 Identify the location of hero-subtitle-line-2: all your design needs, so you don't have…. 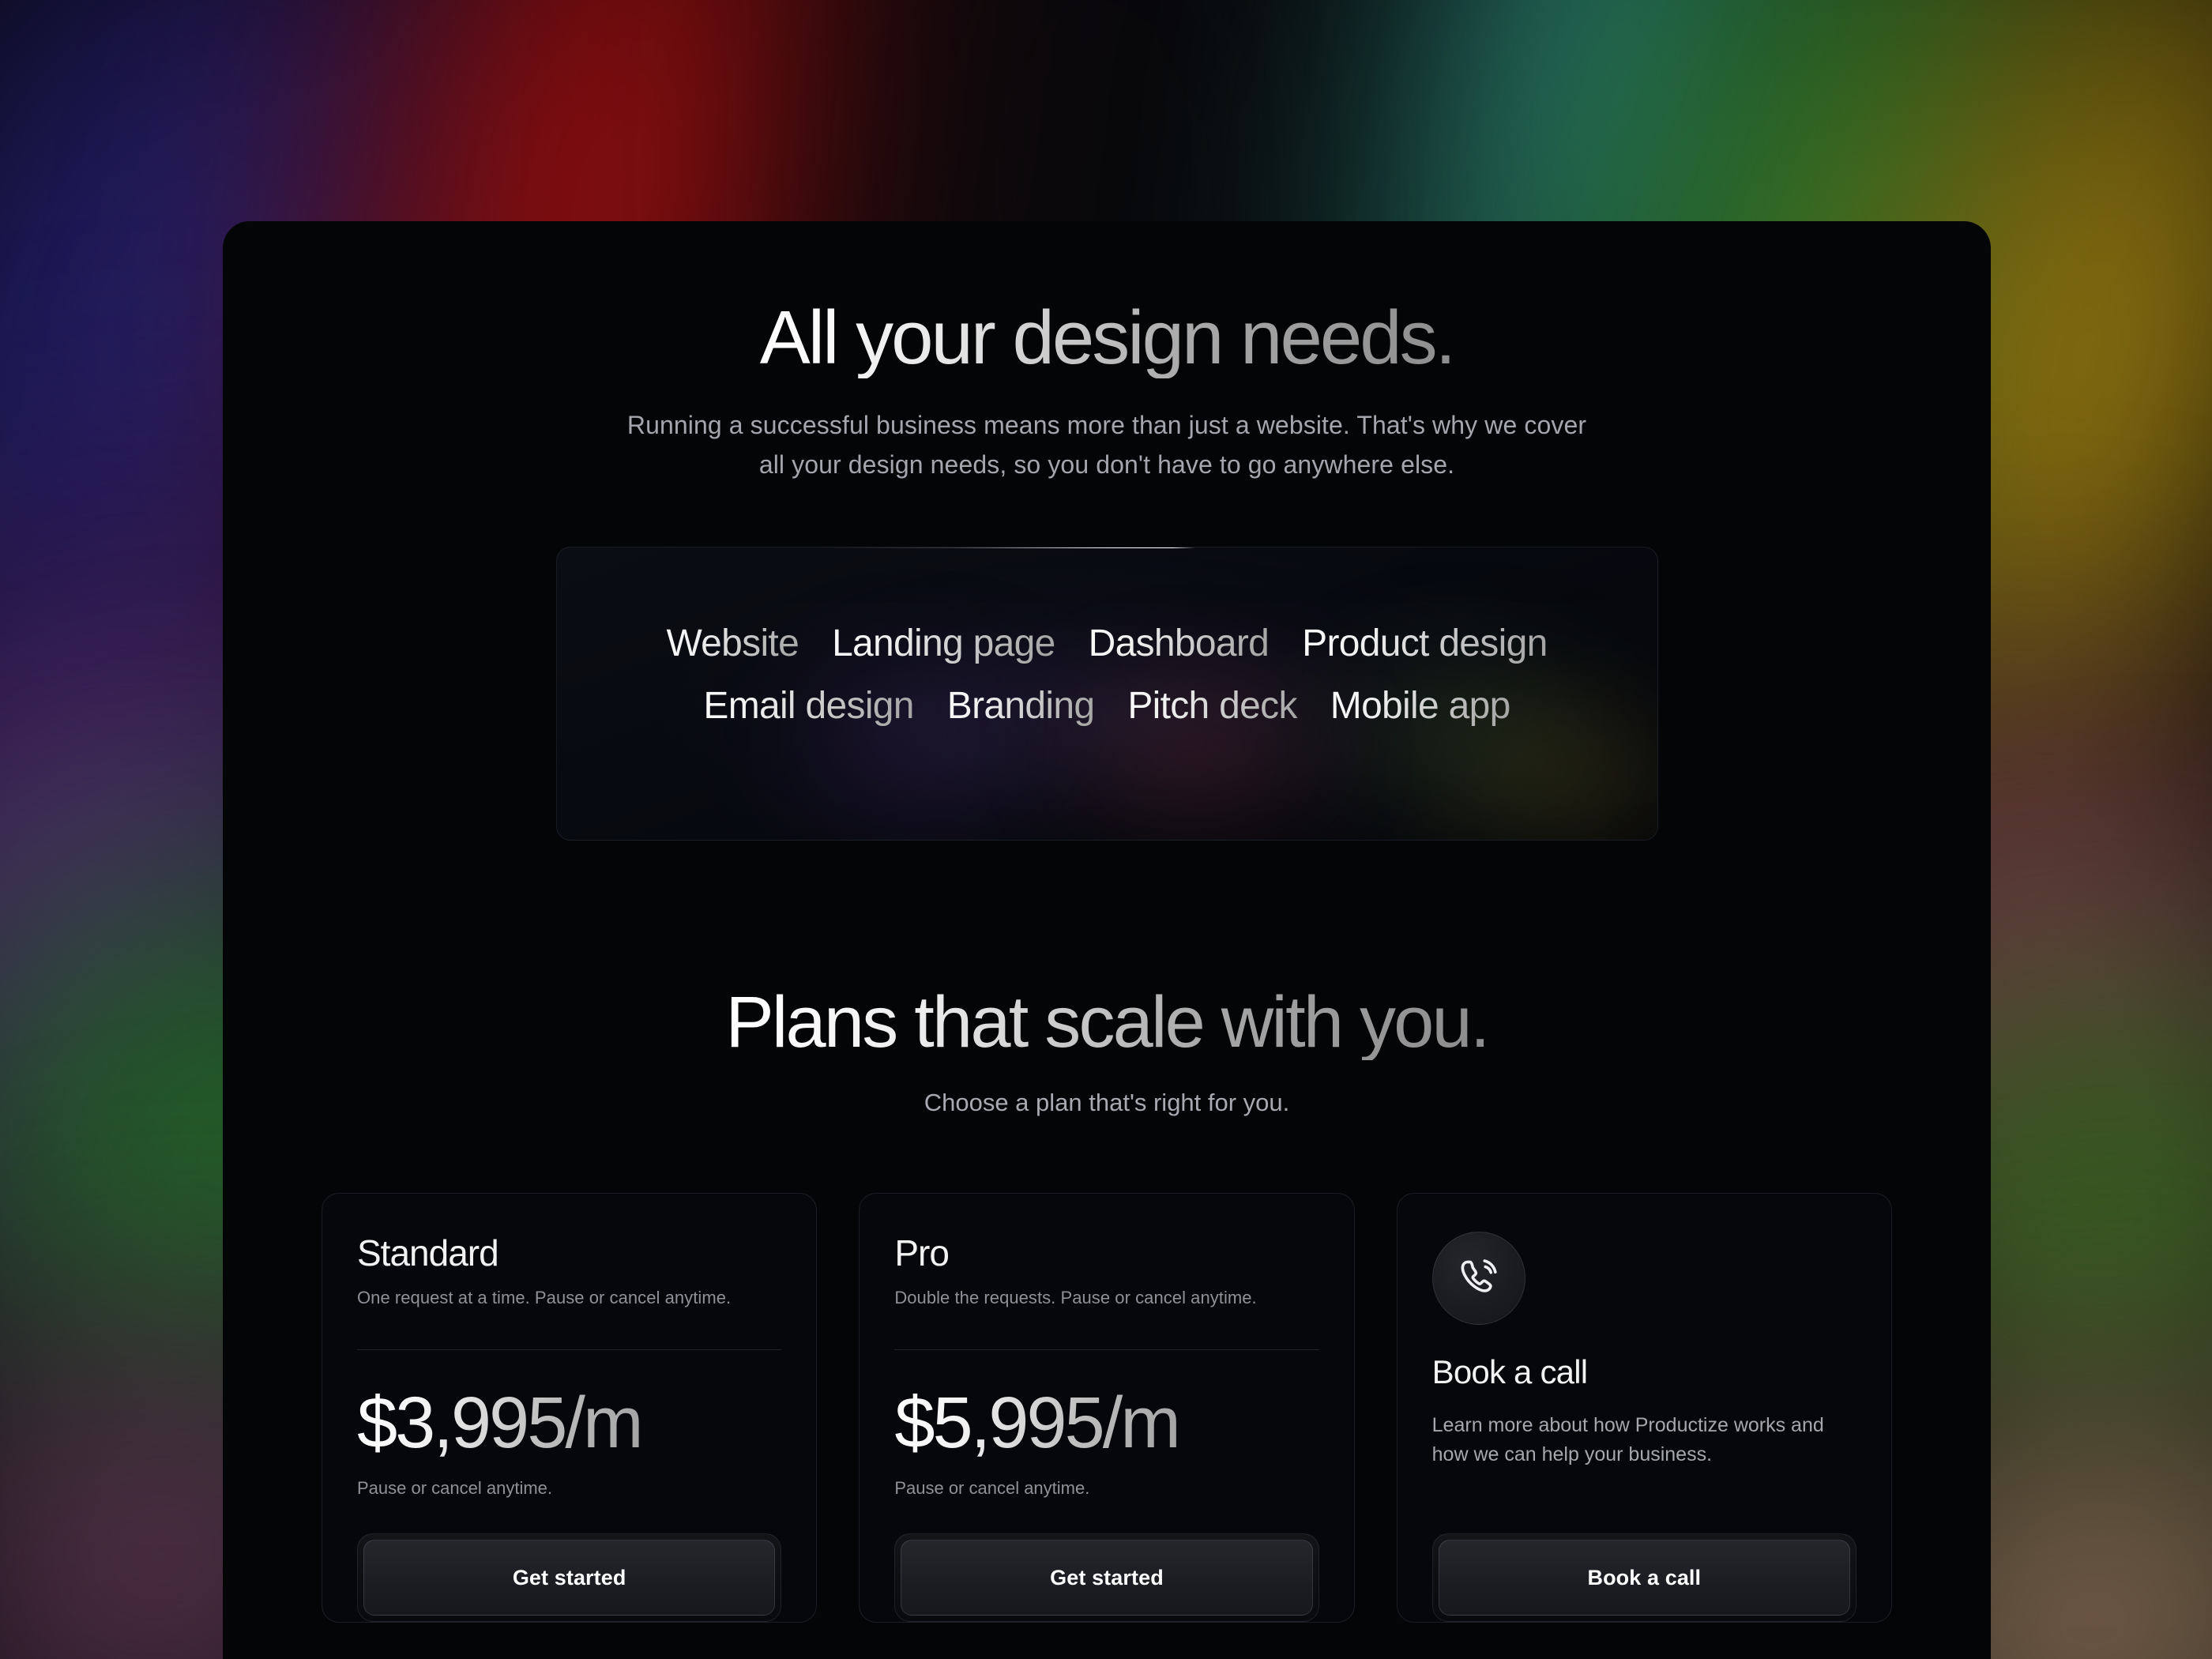
(1106, 465).